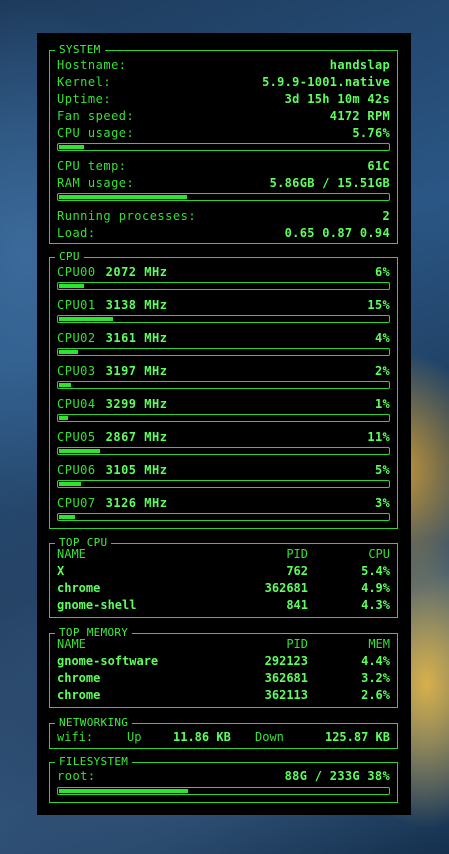 This screenshot has height=854, width=449. I want to click on cpu-core-usage: 3%, so click(382, 503).